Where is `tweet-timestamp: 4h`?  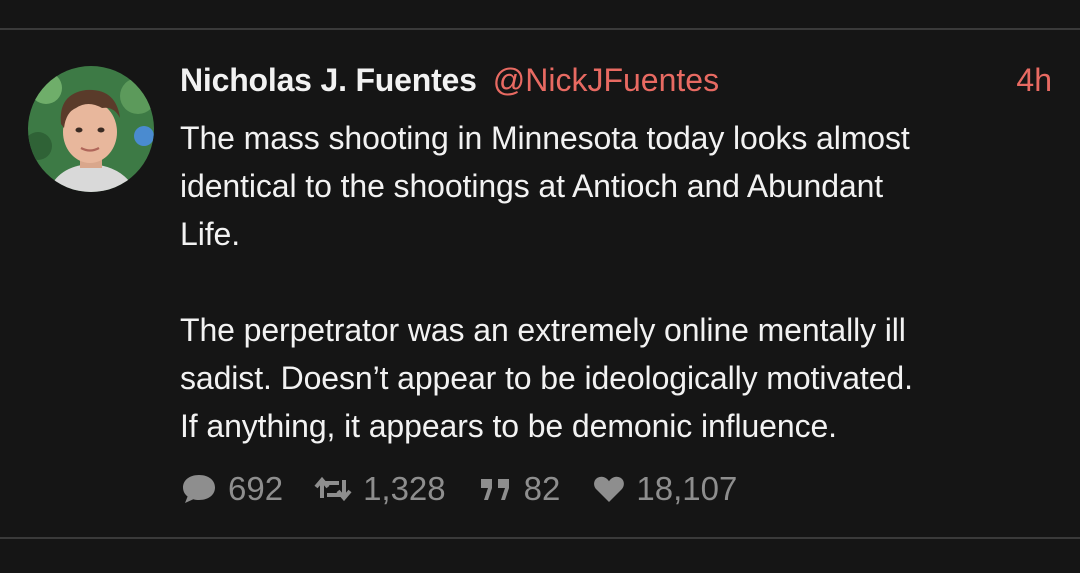 tweet-timestamp: 4h is located at coordinates (1034, 80).